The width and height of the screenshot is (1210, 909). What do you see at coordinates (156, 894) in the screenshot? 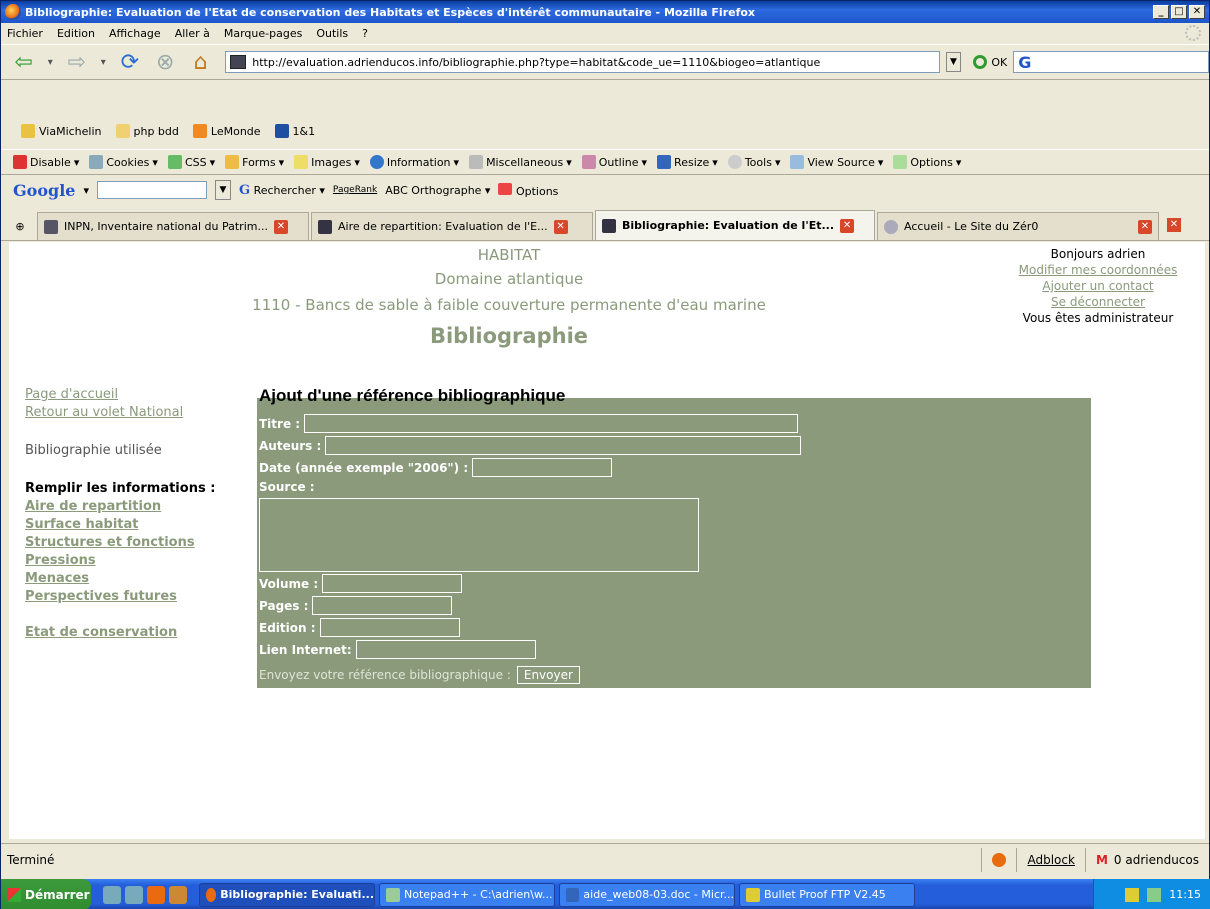
I see `firefox-launch-icon` at bounding box center [156, 894].